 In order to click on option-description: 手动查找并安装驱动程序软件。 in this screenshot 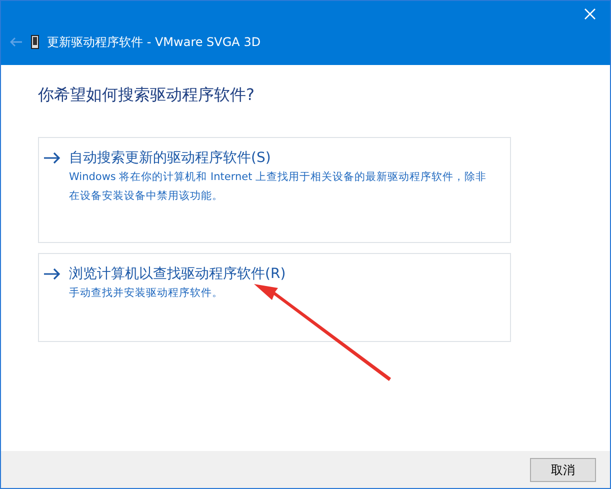, I will do `click(146, 293)`.